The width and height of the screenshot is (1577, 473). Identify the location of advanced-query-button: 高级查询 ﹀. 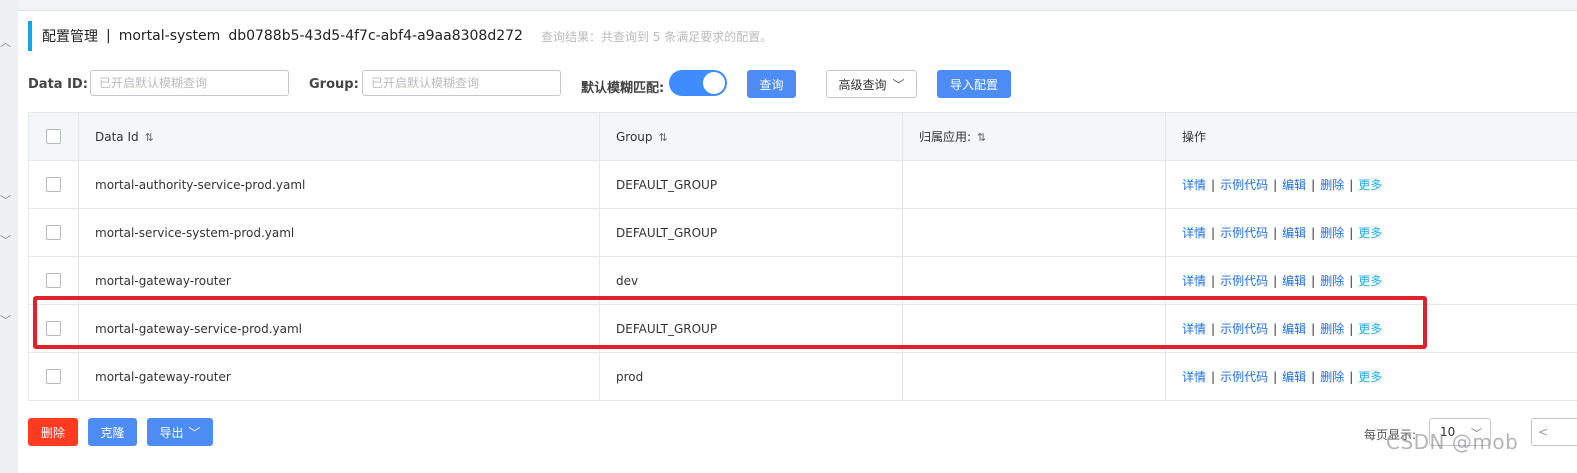
(871, 84).